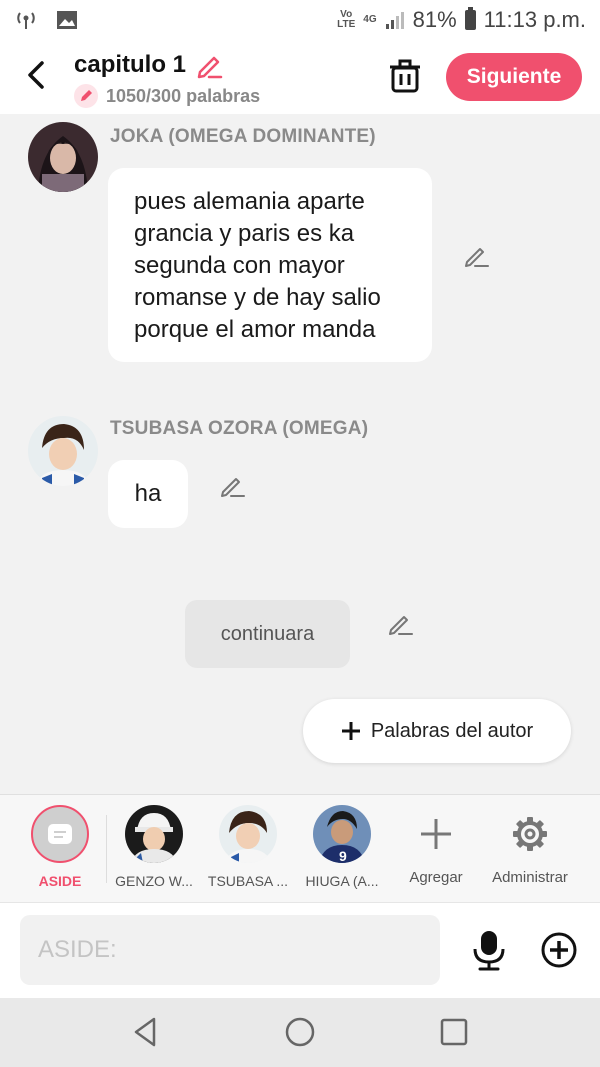 The image size is (600, 1067). Describe the element at coordinates (243, 136) in the screenshot. I see `speaker-name: JOKA (OMEGA DOMINANTE)` at that location.